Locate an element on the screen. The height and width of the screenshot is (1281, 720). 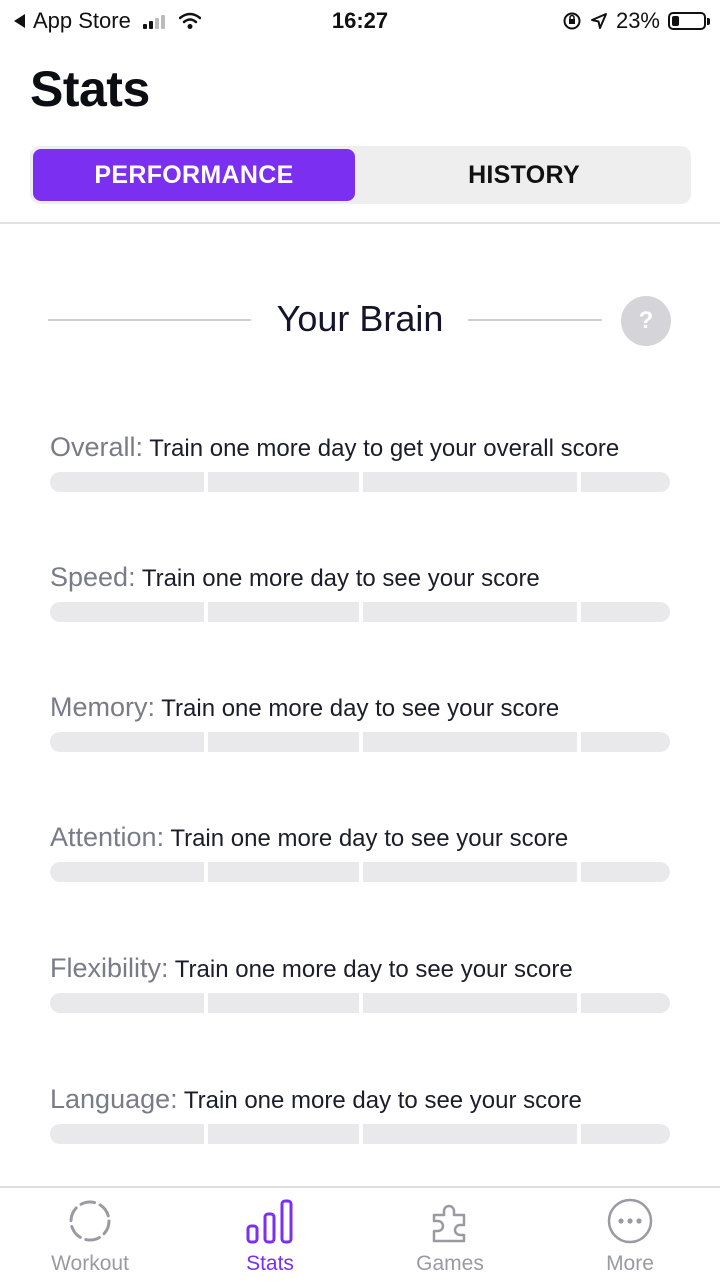
help-button: ? is located at coordinates (646, 321).